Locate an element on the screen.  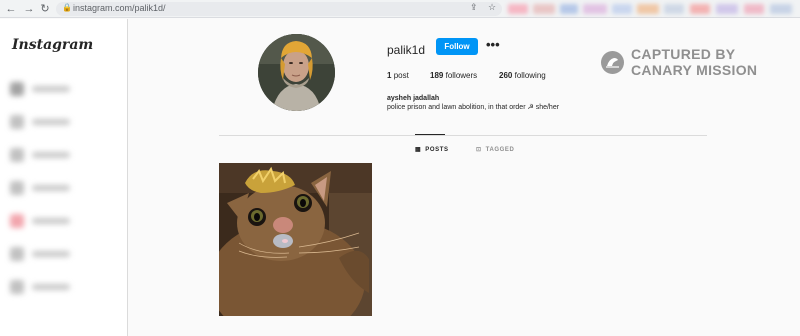
grid-icon: ▦ is located at coordinates (418, 150).